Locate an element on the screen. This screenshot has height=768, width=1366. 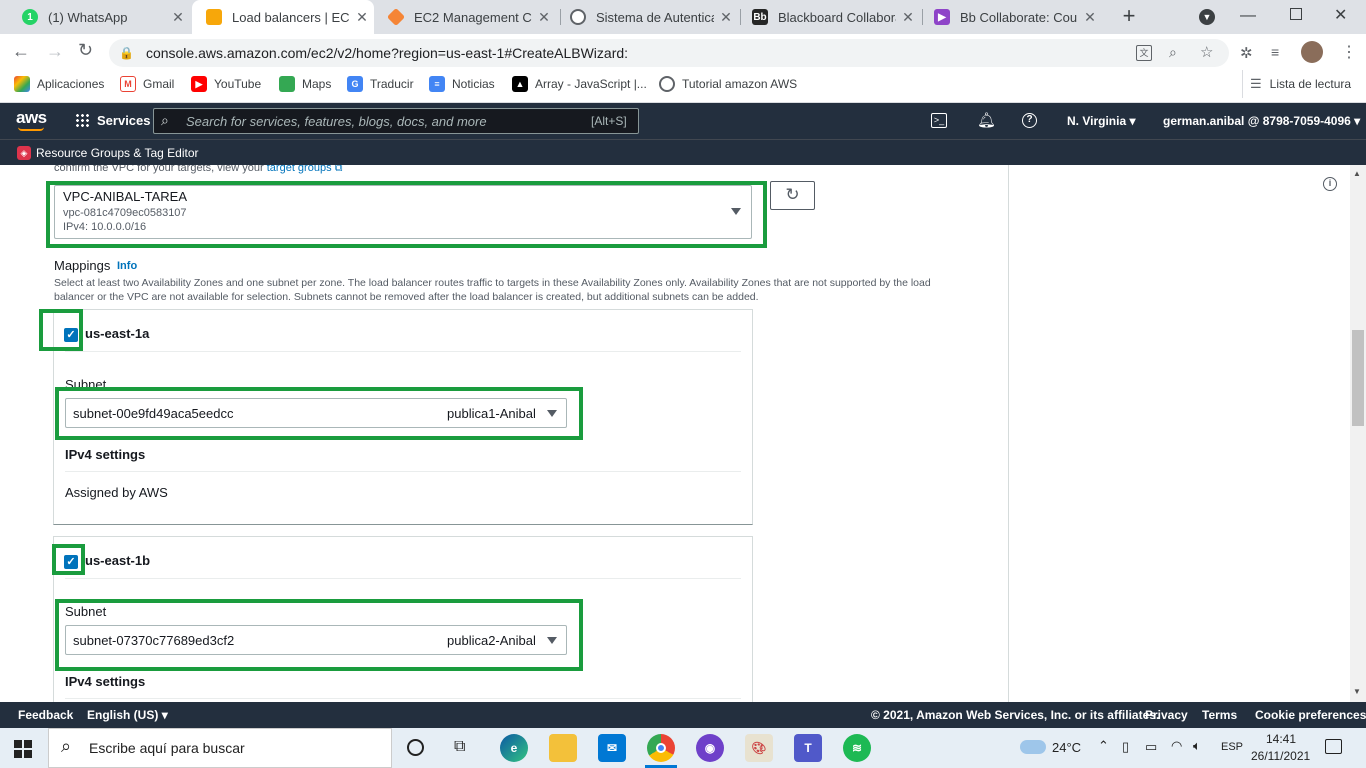
mail-icon: ✉ is located at coordinates (612, 748).